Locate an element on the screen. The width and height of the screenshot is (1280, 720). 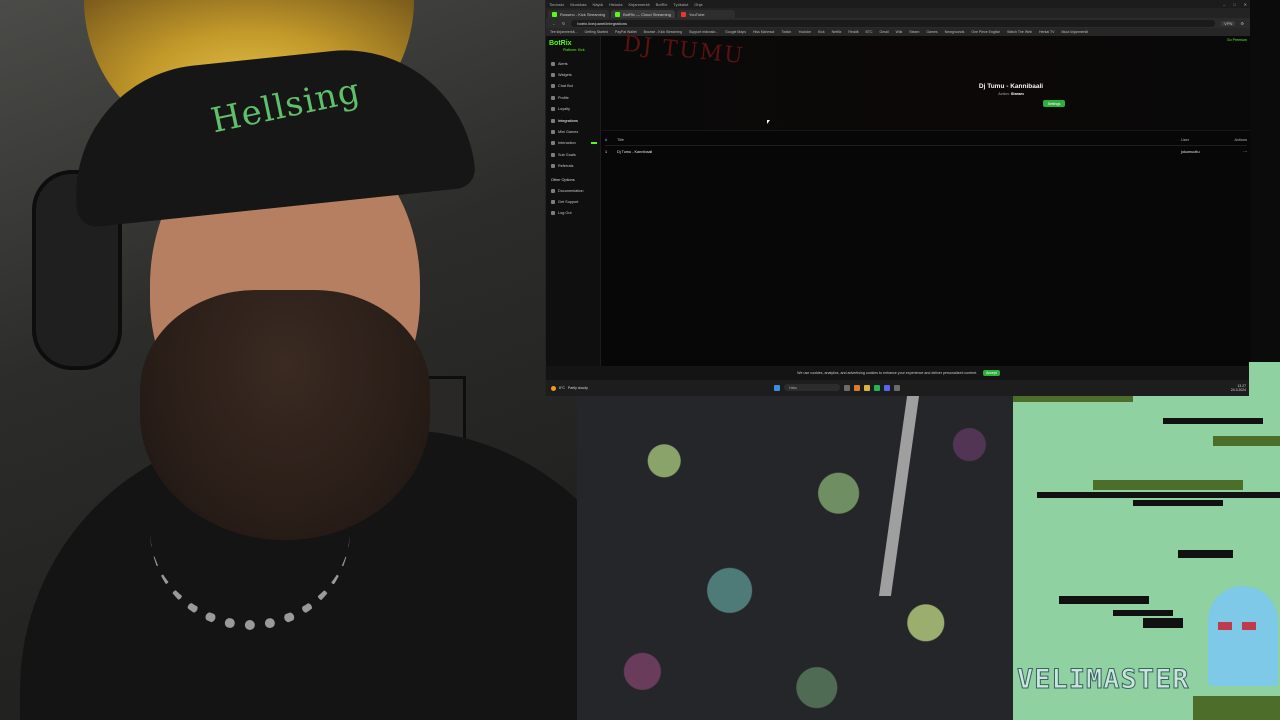
maximize-icon: □ is located at coordinates (1234, 4).